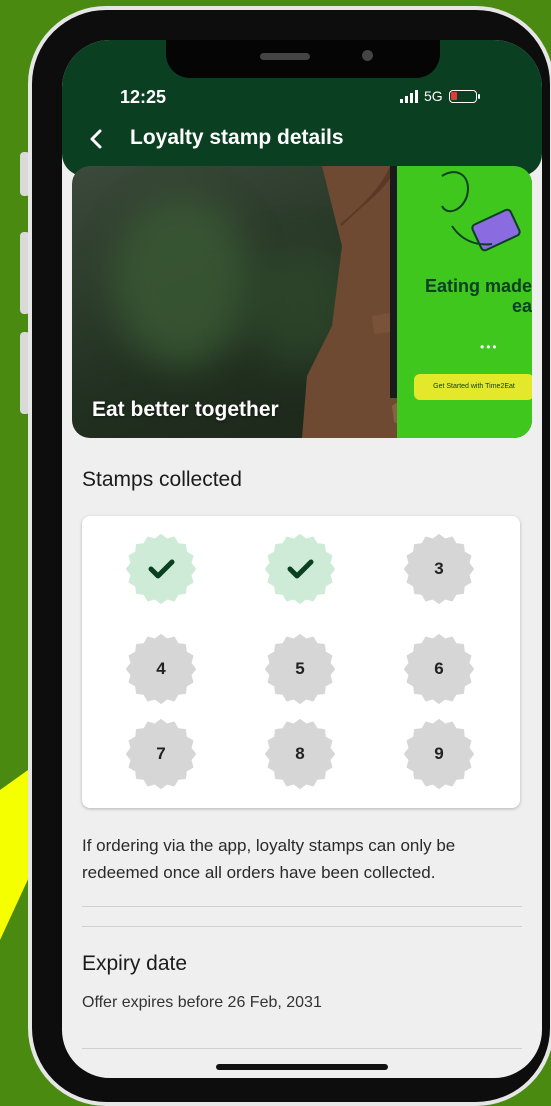  I want to click on page-title: Loyalty stamp details, so click(237, 137).